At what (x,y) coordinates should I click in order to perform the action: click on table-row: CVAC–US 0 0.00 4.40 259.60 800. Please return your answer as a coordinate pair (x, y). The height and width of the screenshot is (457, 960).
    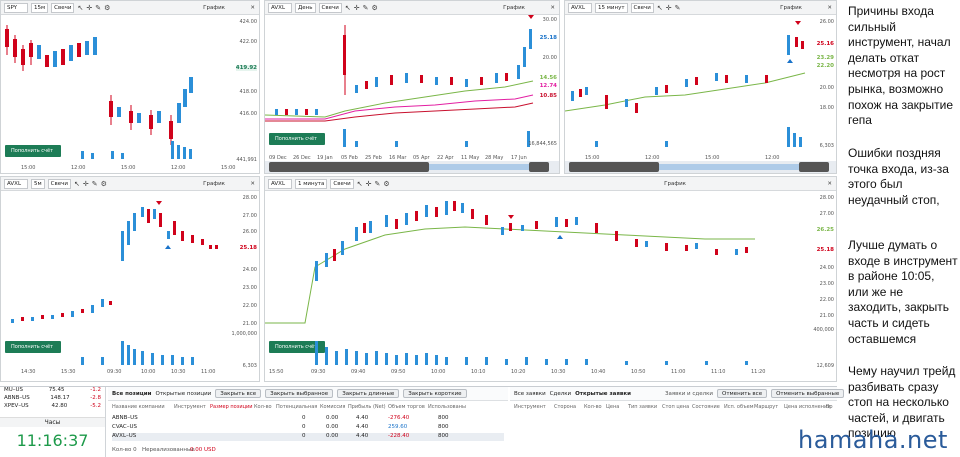
    Looking at the image, I should click on (308, 428).